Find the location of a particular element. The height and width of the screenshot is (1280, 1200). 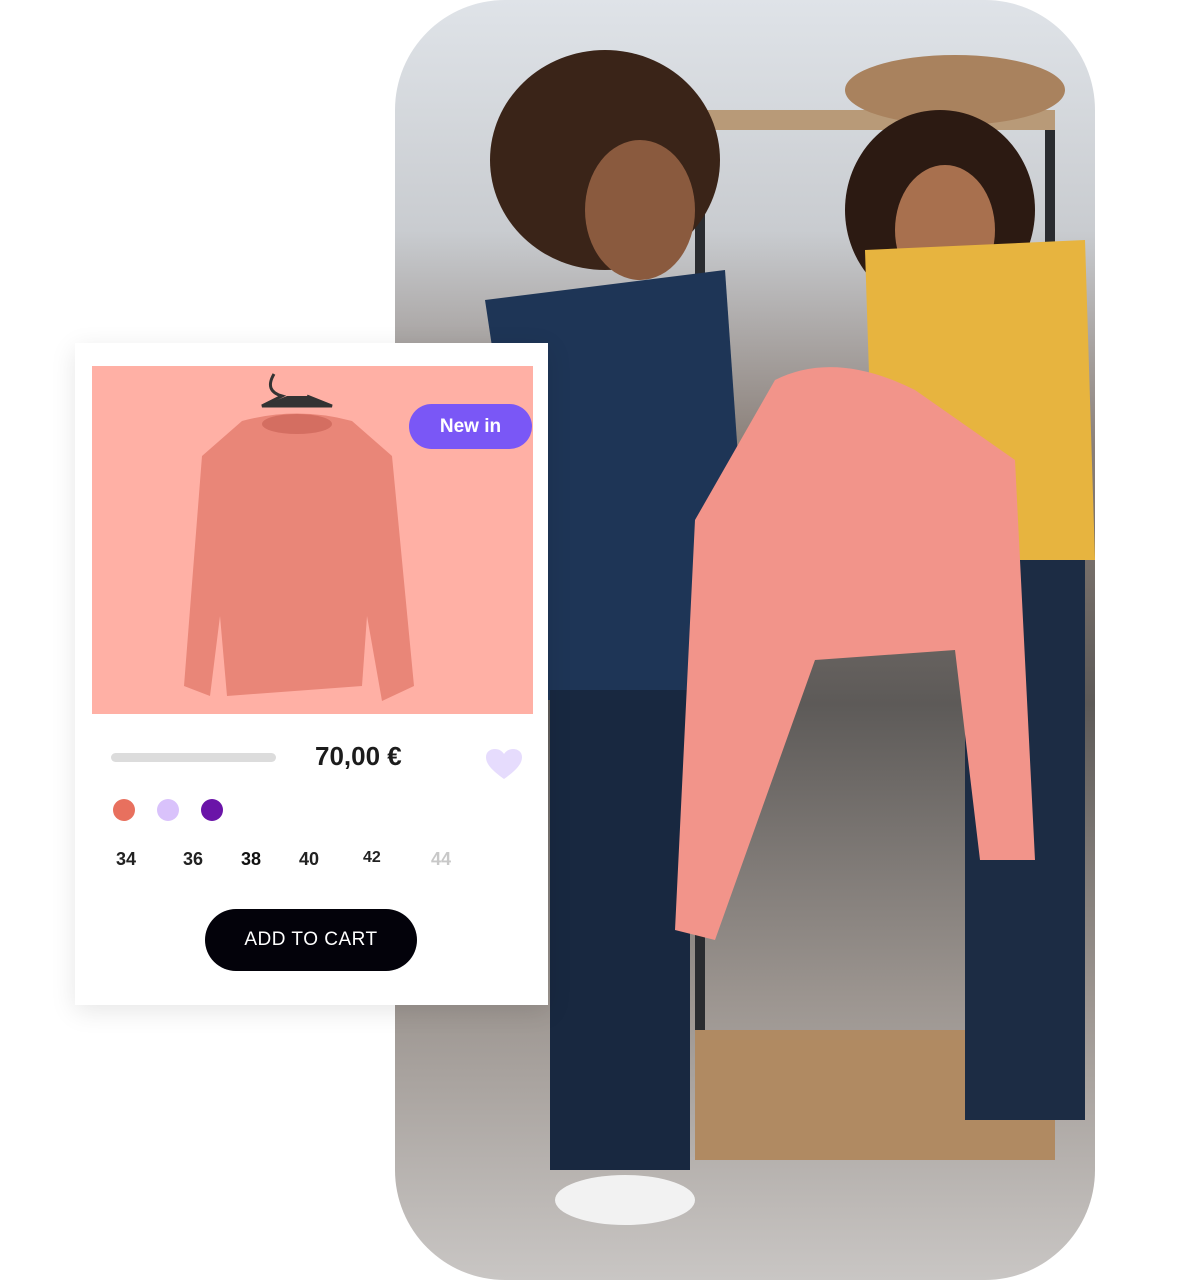

color-swatch-coral is located at coordinates (124, 810).